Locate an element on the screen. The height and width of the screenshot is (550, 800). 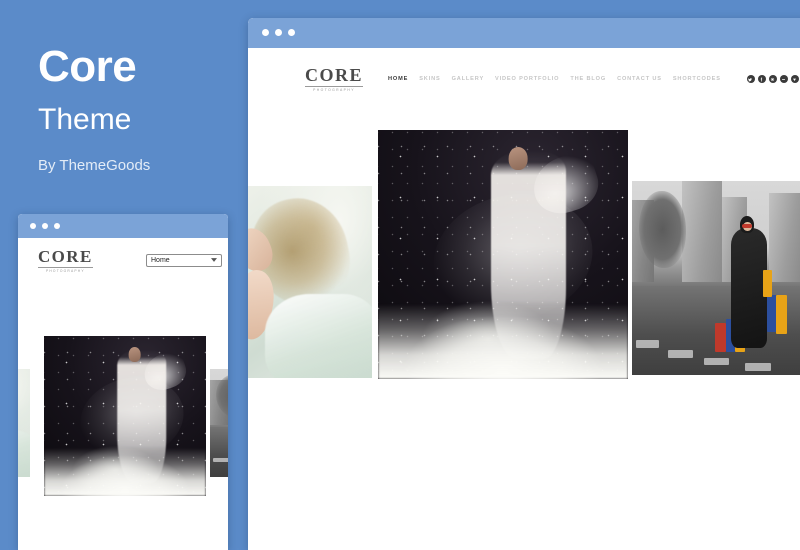
twitter-icon is located at coordinates (750, 79).